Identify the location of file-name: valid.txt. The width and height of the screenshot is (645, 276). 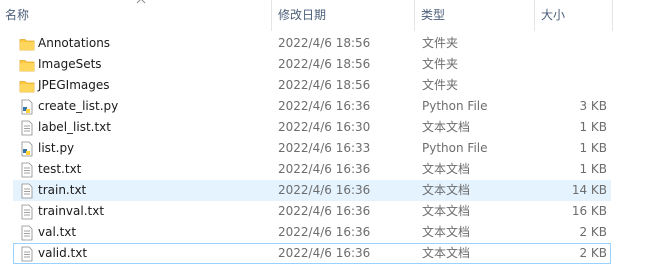
(63, 253).